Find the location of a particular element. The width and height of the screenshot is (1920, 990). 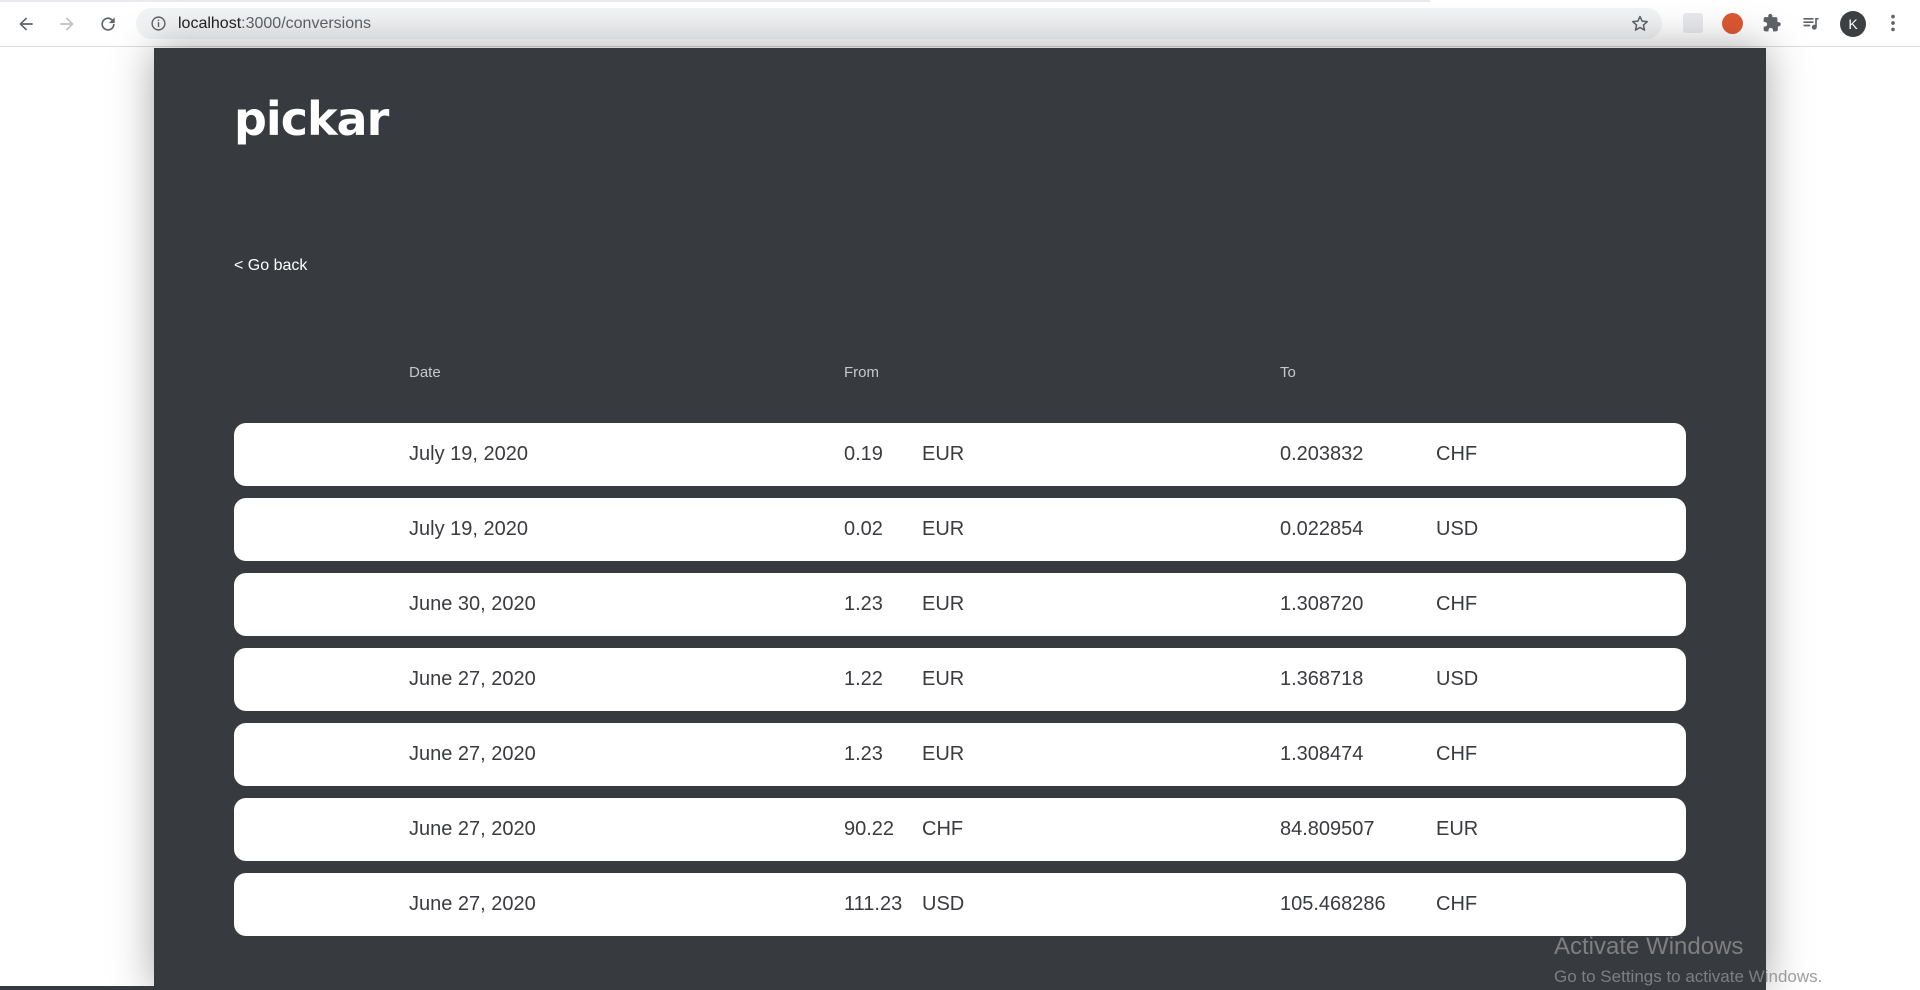

conversion-row: June 27, 2020 1.22 EUR 1.368718 USD is located at coordinates (960, 679).